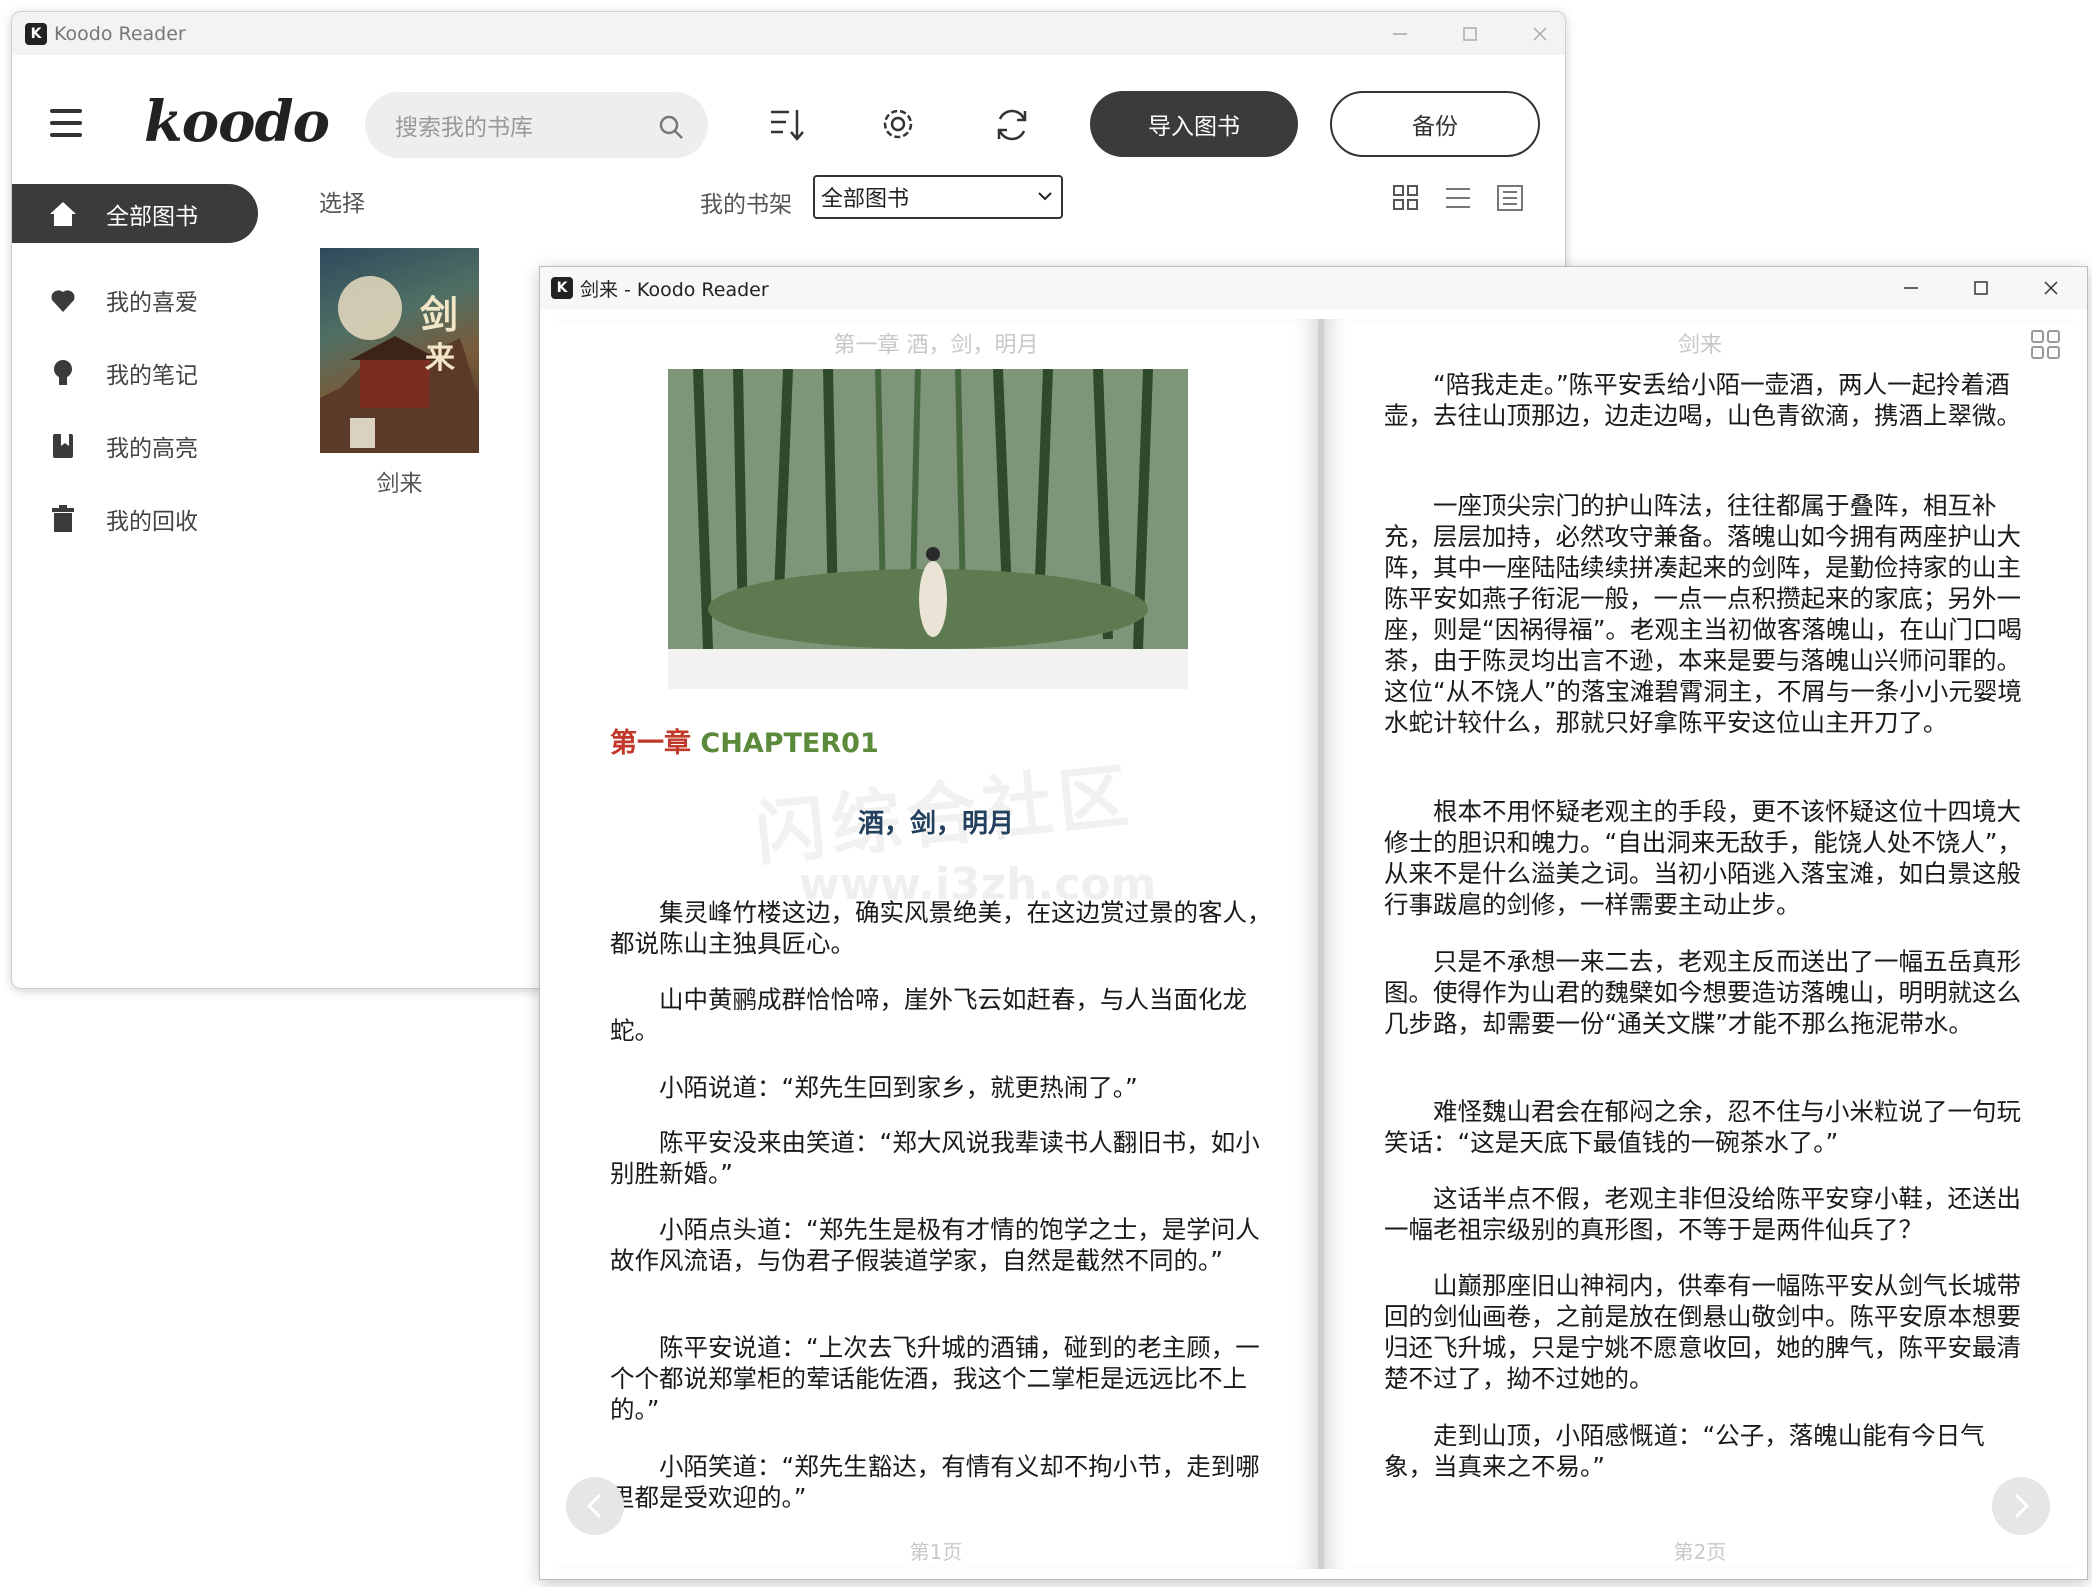 This screenshot has height=1587, width=2092. I want to click on bookmark-icon, so click(63, 446).